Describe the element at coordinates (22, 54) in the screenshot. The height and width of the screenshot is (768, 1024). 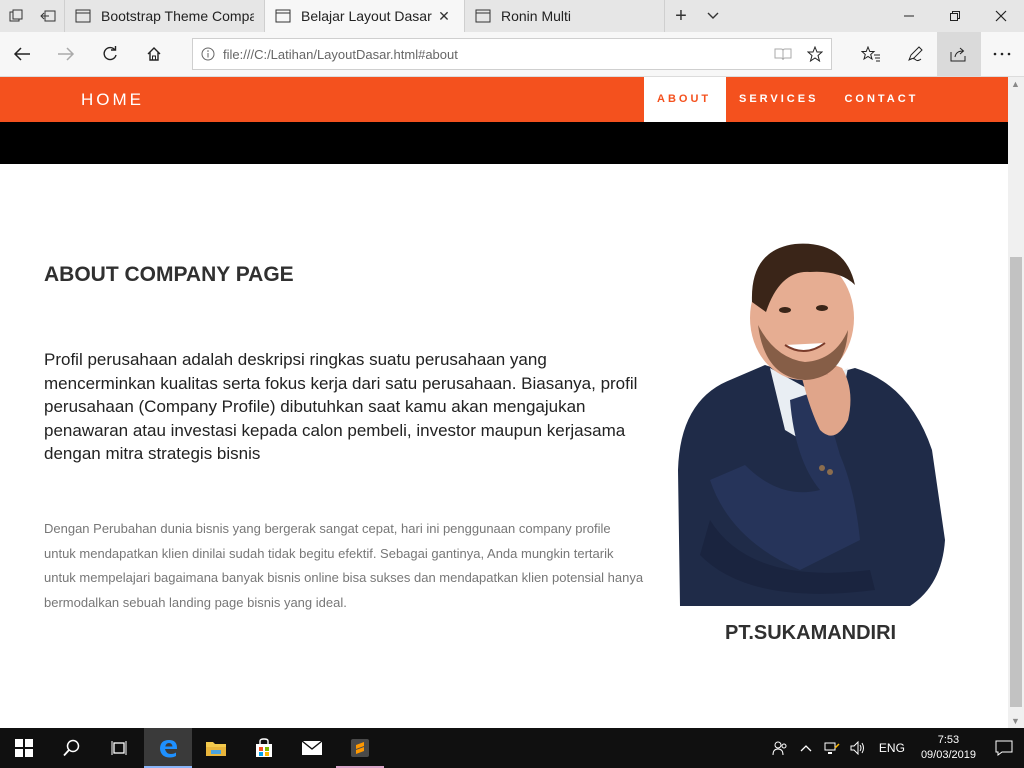
I see `back-icon` at that location.